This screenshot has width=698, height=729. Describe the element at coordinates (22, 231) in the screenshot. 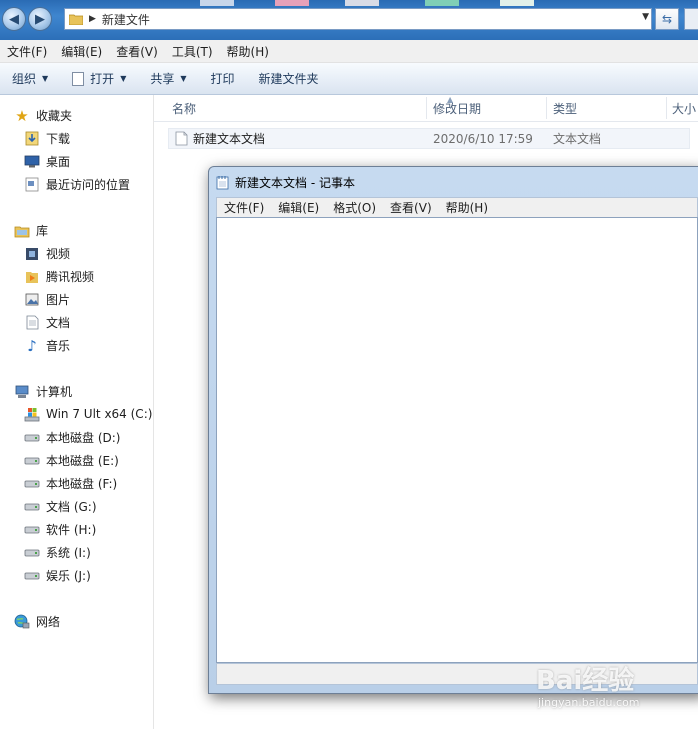

I see `library-icon` at that location.